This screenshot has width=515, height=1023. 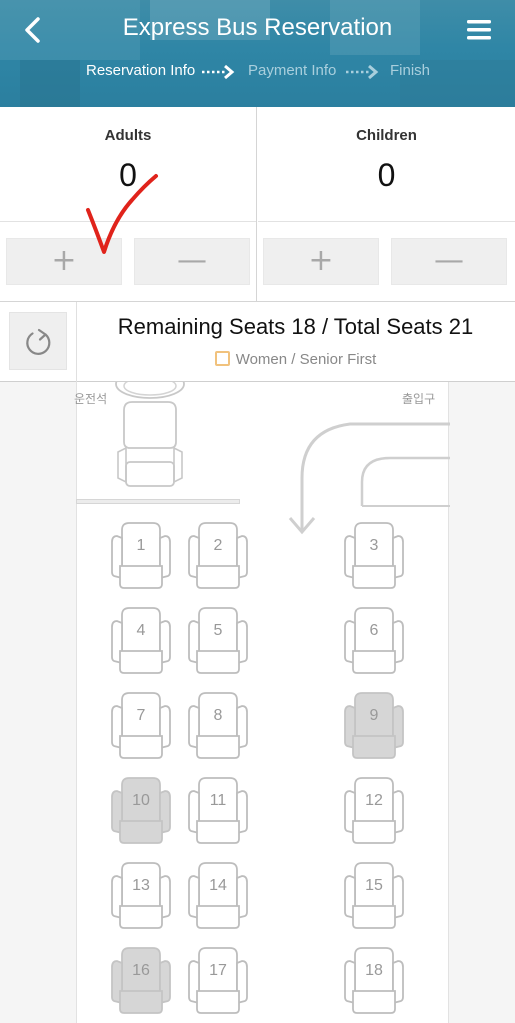 What do you see at coordinates (141, 545) in the screenshot?
I see `seat-number: 1` at bounding box center [141, 545].